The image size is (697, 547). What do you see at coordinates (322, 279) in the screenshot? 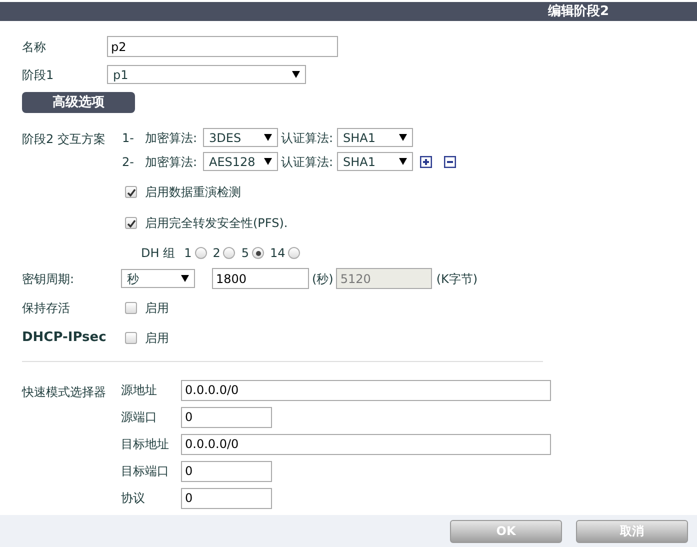
I see `unit-label: (秒)` at bounding box center [322, 279].